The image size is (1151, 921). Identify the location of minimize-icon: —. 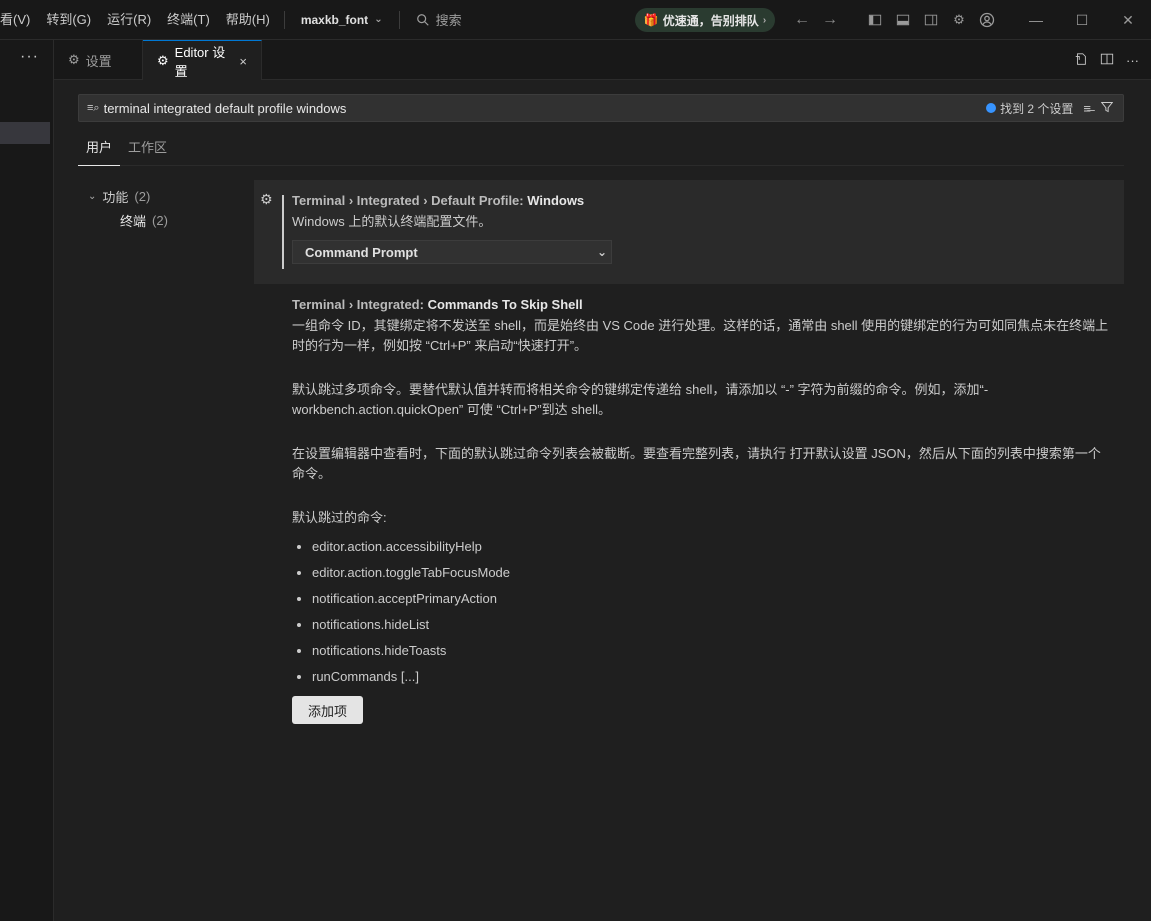
(1036, 20).